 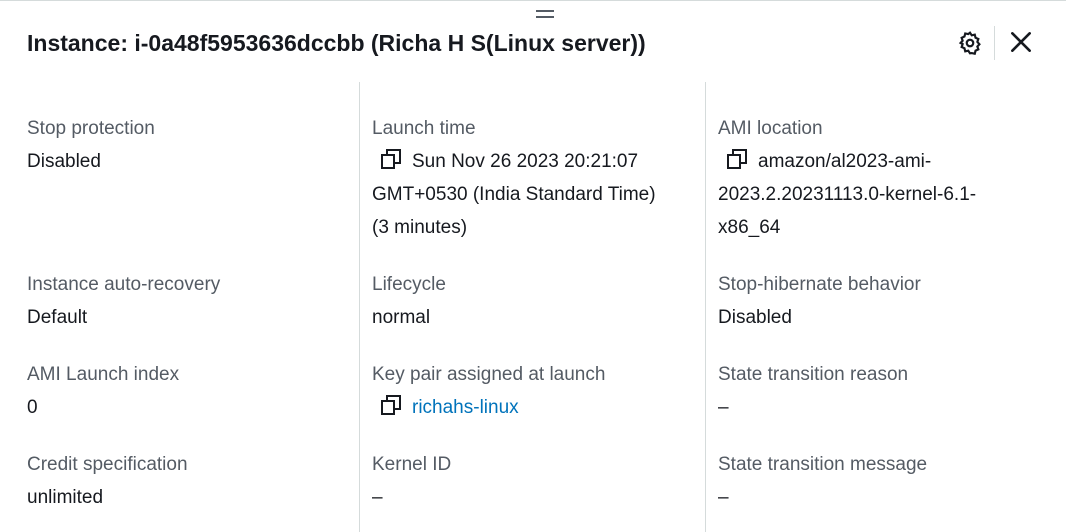 I want to click on field-label: Lifecycle, so click(x=409, y=284).